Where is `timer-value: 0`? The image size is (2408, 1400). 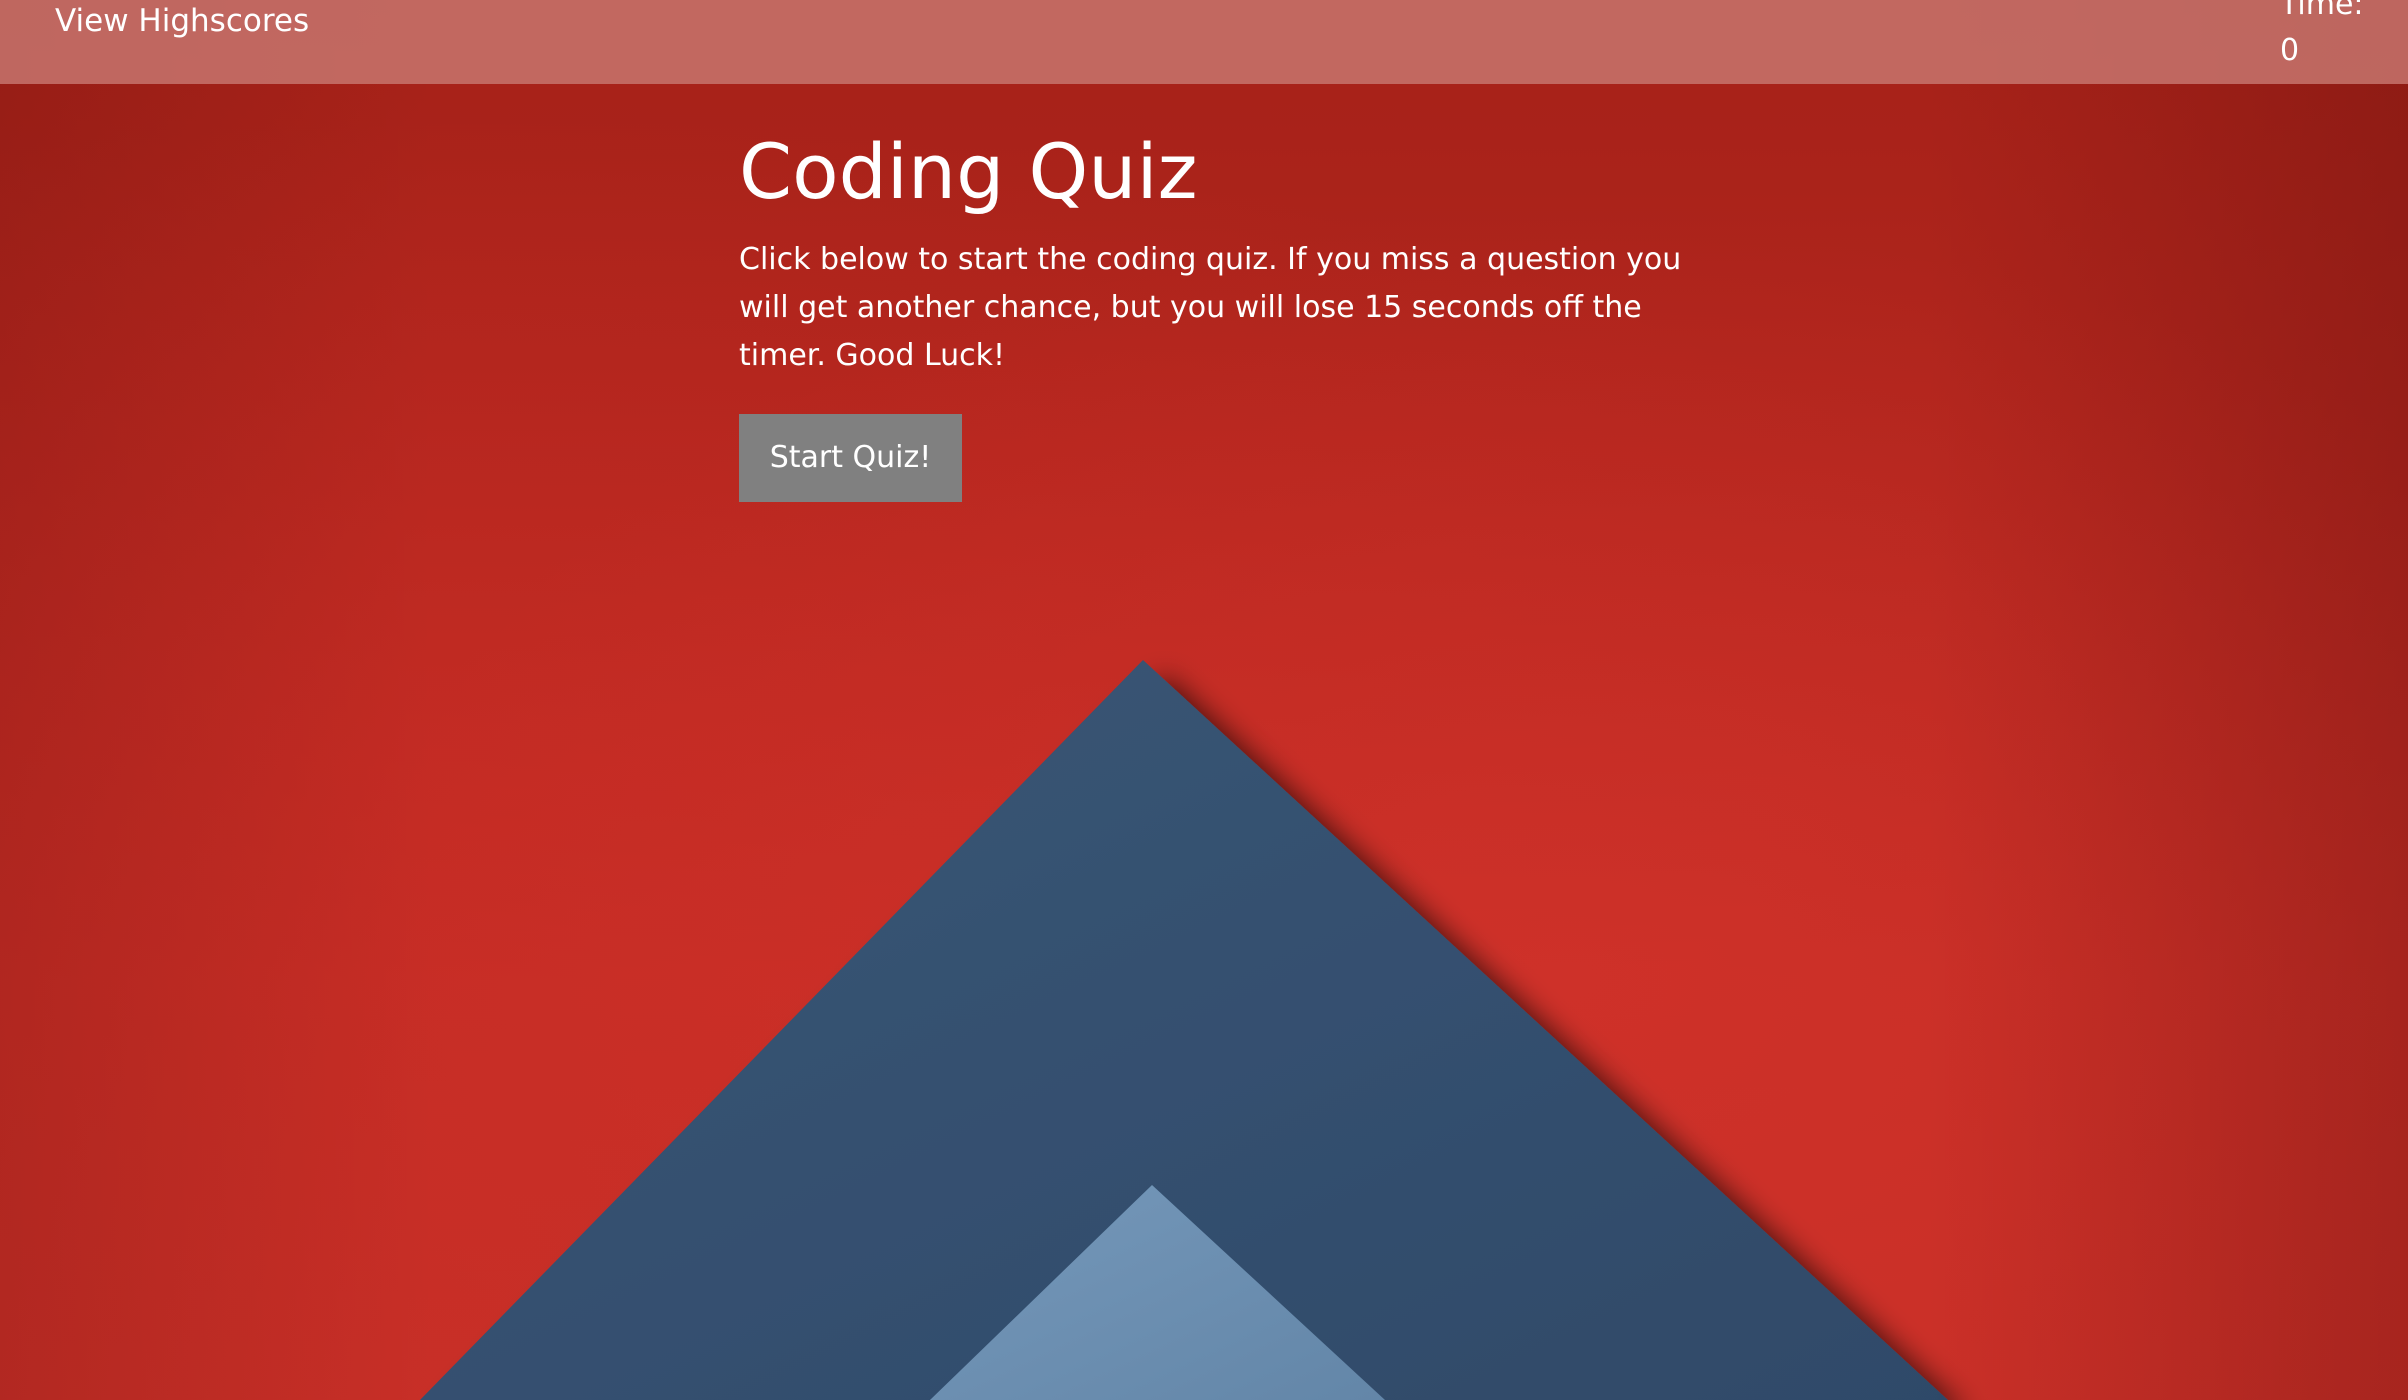
timer-value: 0 is located at coordinates (2290, 50).